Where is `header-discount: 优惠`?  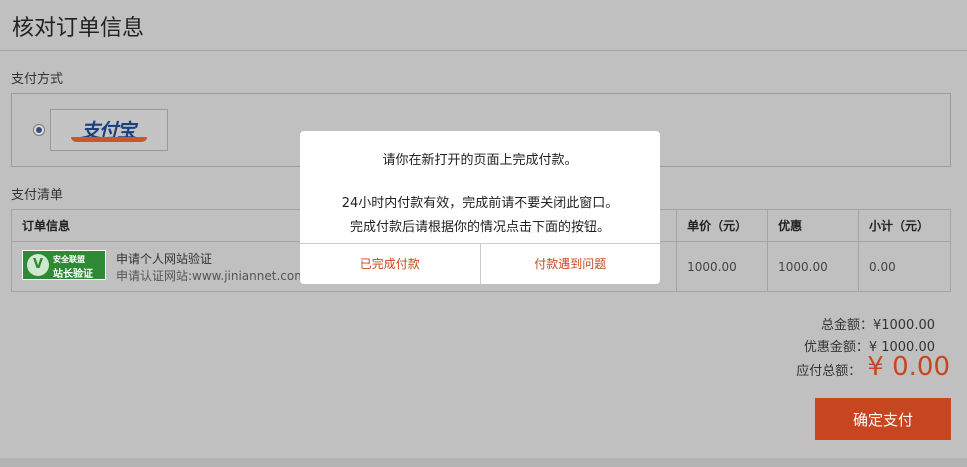
header-discount: 优惠 is located at coordinates (813, 225).